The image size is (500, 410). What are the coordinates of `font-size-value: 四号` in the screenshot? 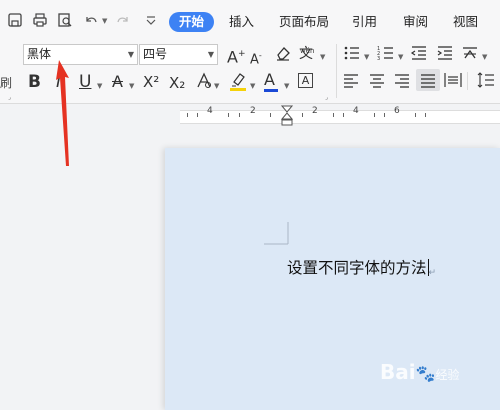 It's located at (155, 54).